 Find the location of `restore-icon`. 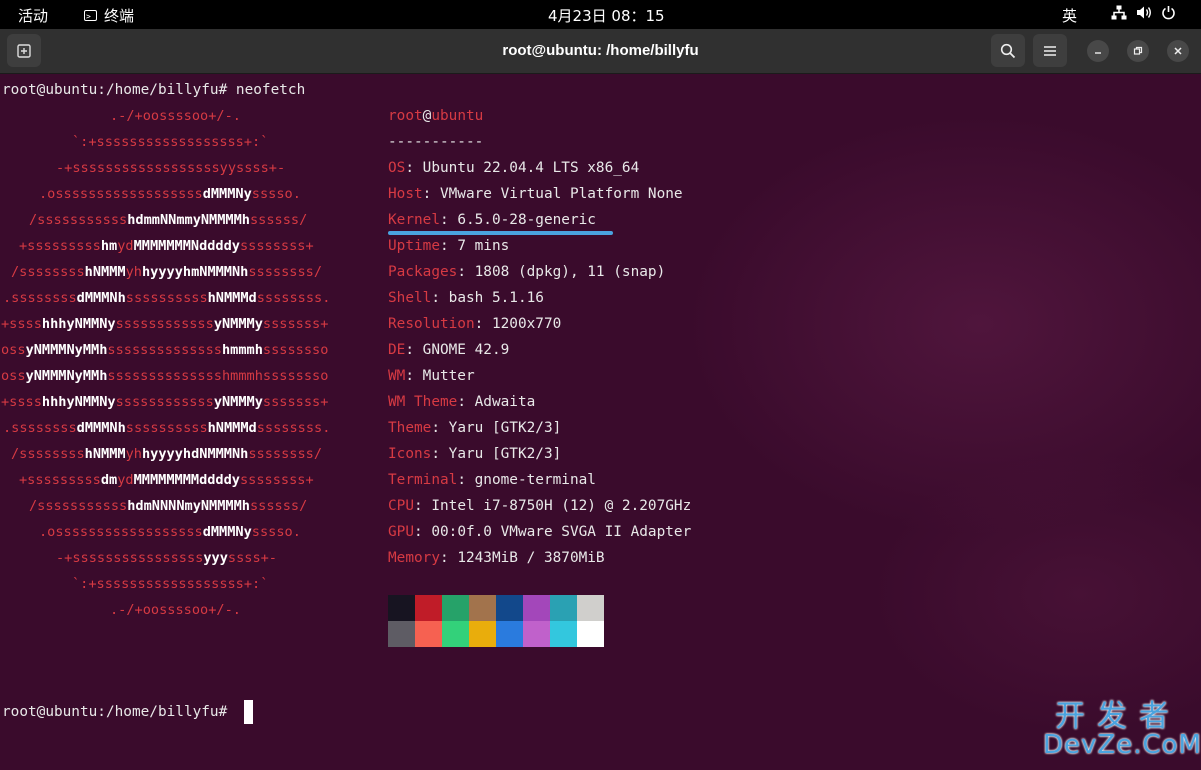

restore-icon is located at coordinates (1138, 50).